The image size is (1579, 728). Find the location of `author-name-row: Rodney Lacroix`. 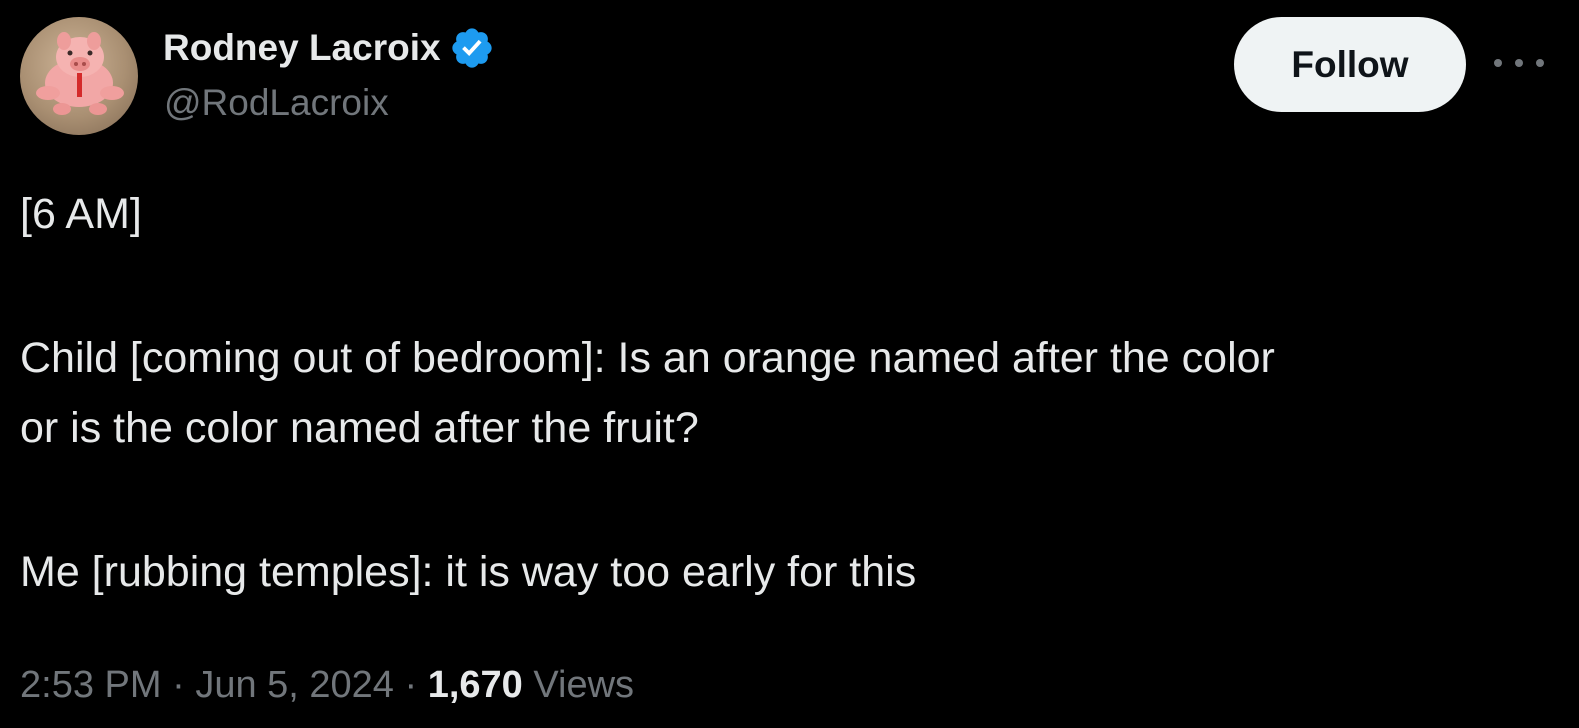

author-name-row: Rodney Lacroix is located at coordinates (329, 48).